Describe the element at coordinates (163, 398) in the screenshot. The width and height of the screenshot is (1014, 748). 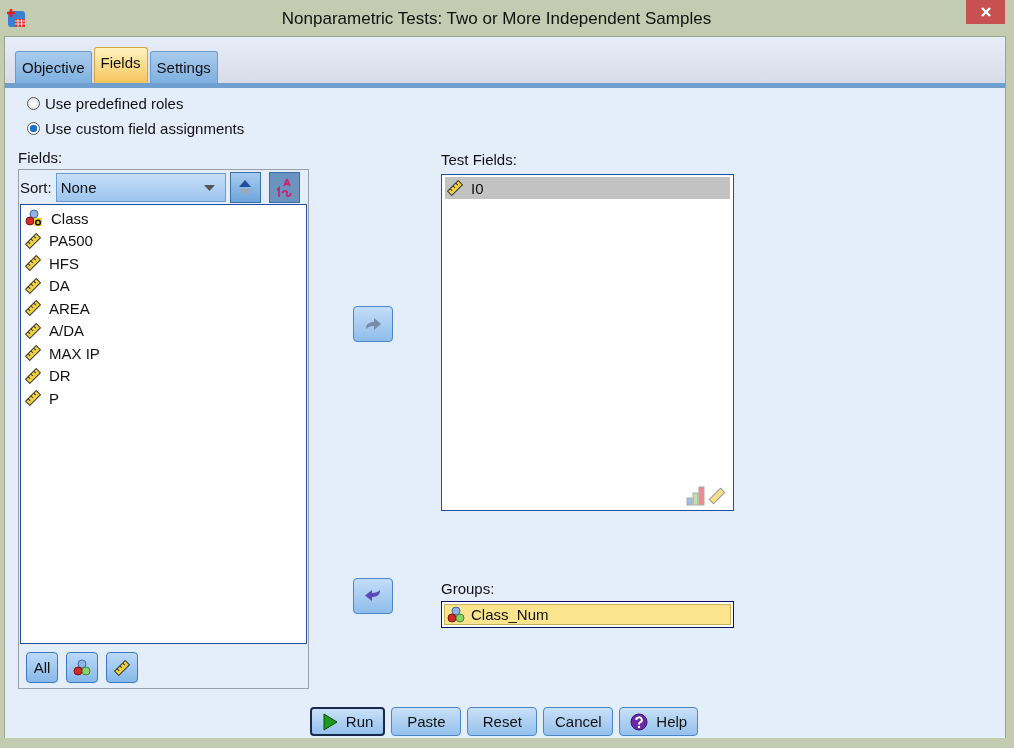
I see `field-list-item: P` at that location.